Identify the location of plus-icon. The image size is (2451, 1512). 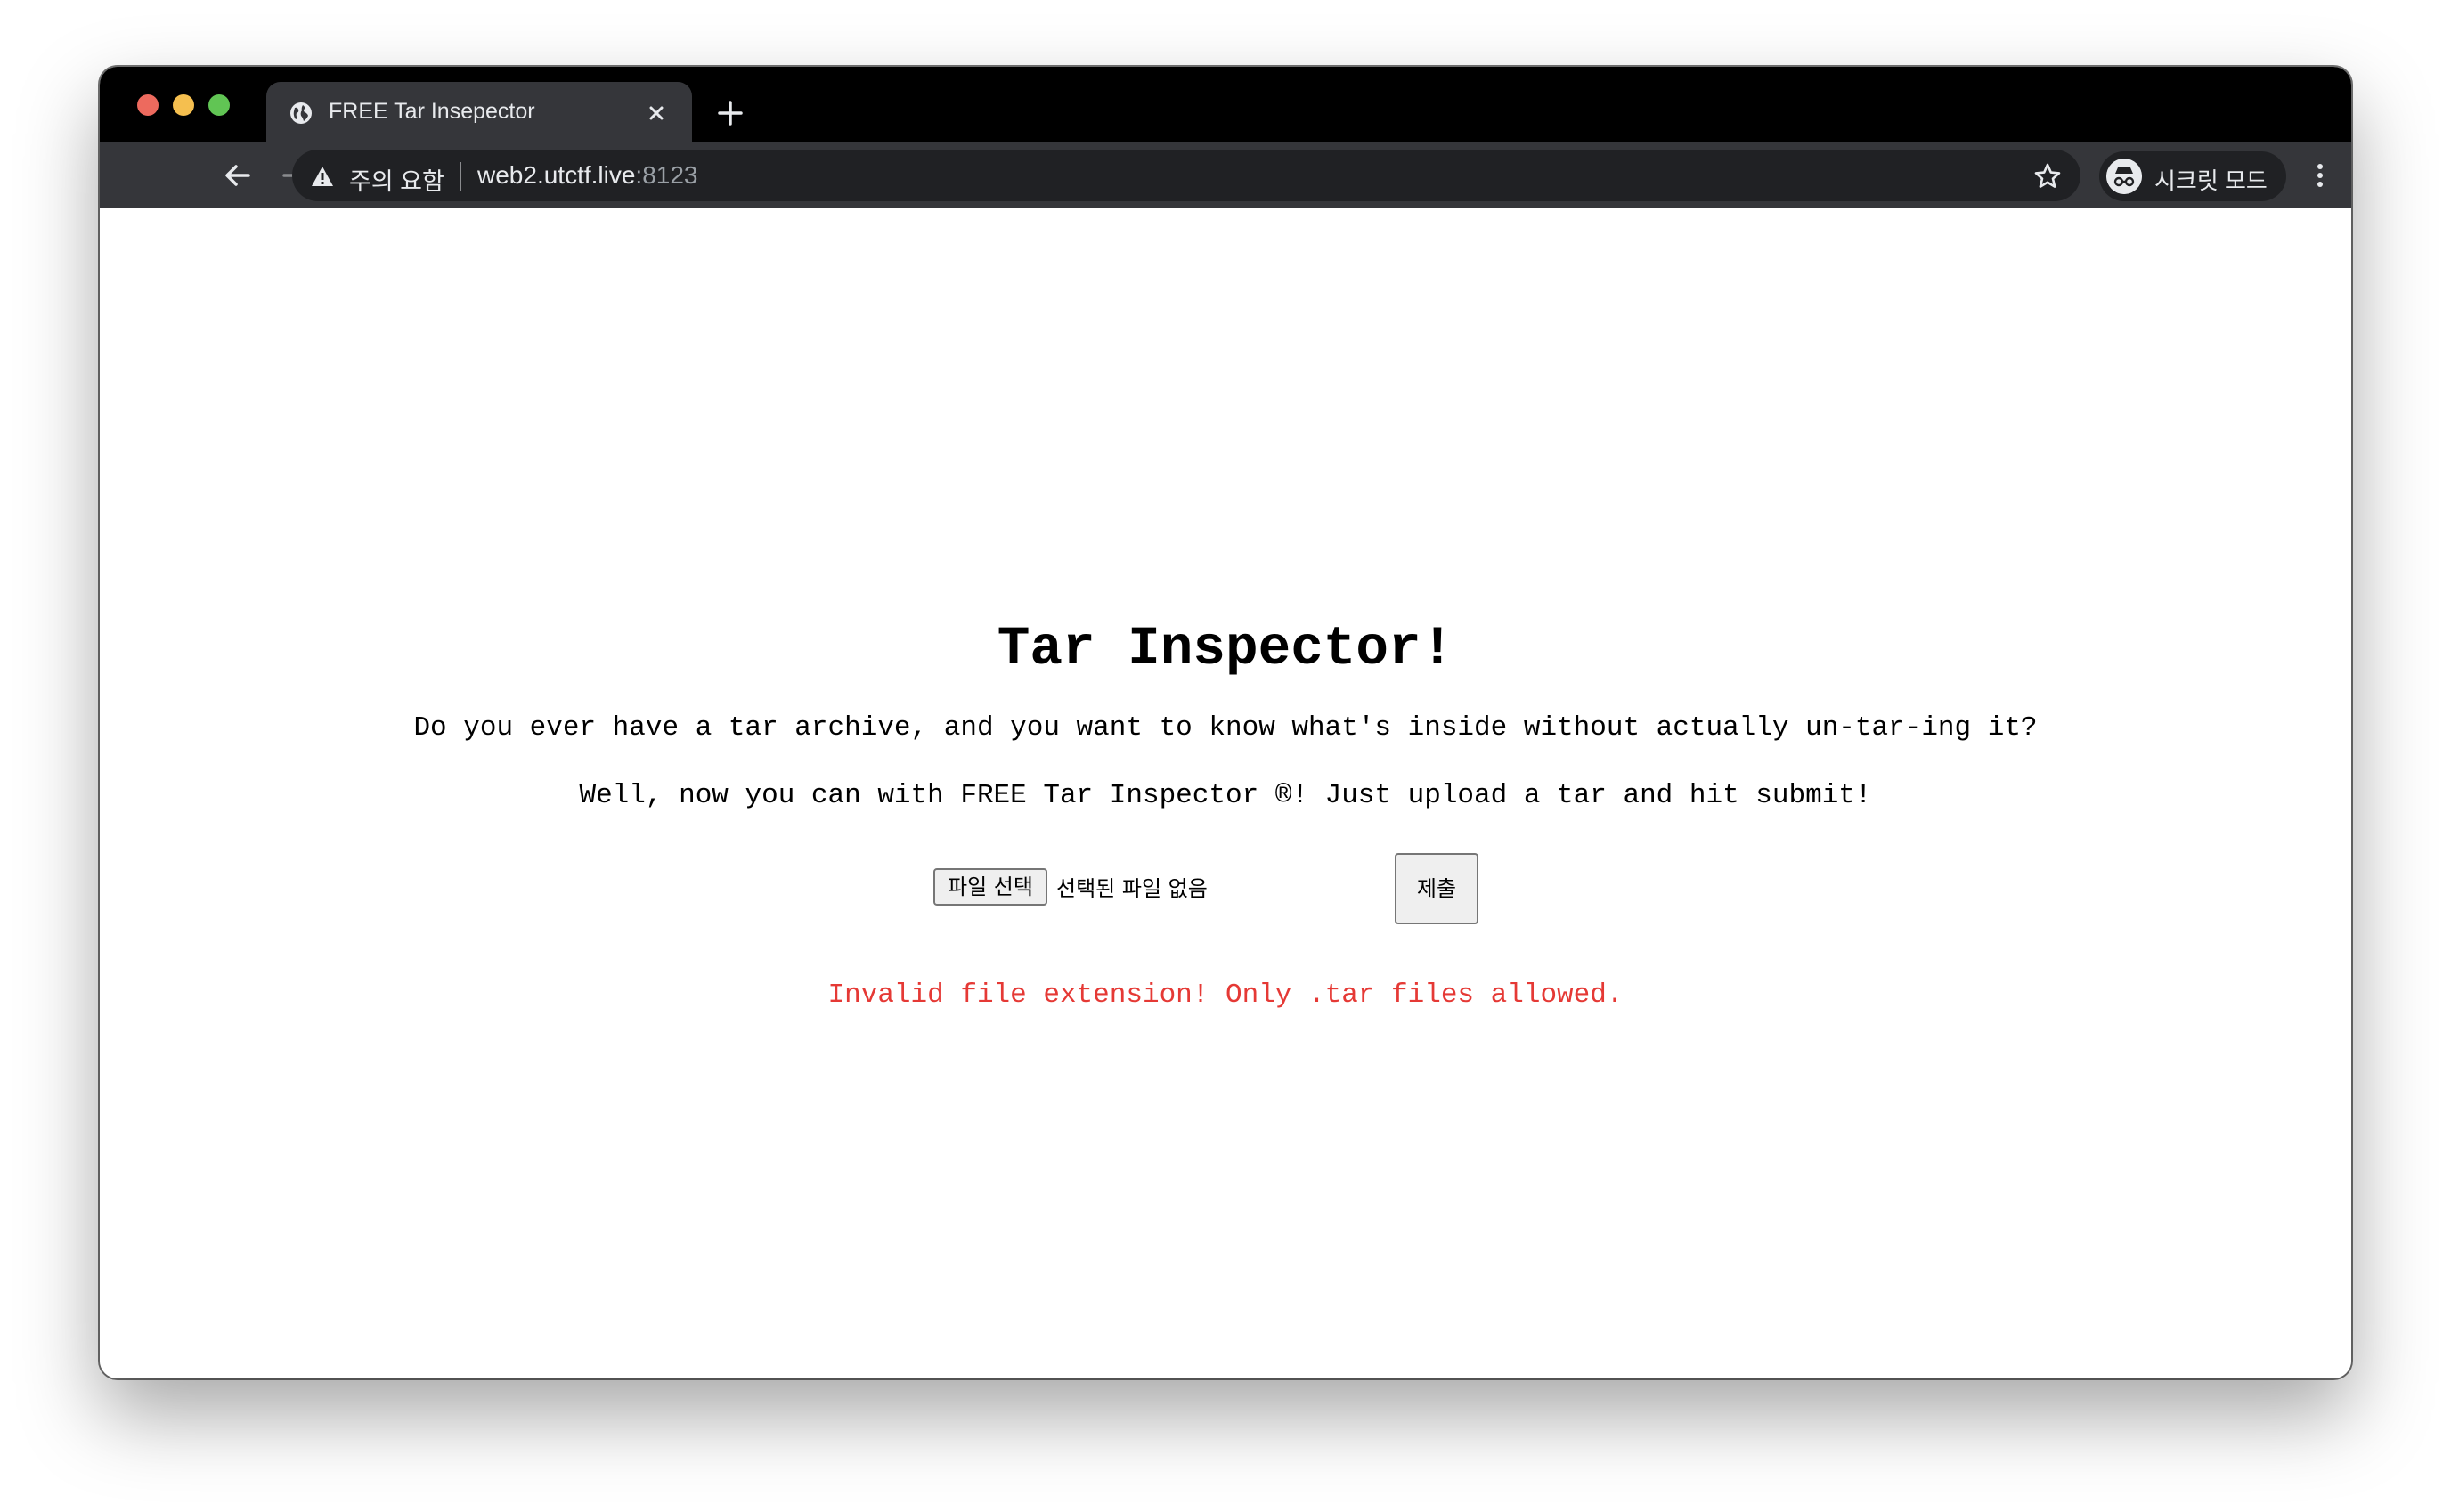
(730, 113).